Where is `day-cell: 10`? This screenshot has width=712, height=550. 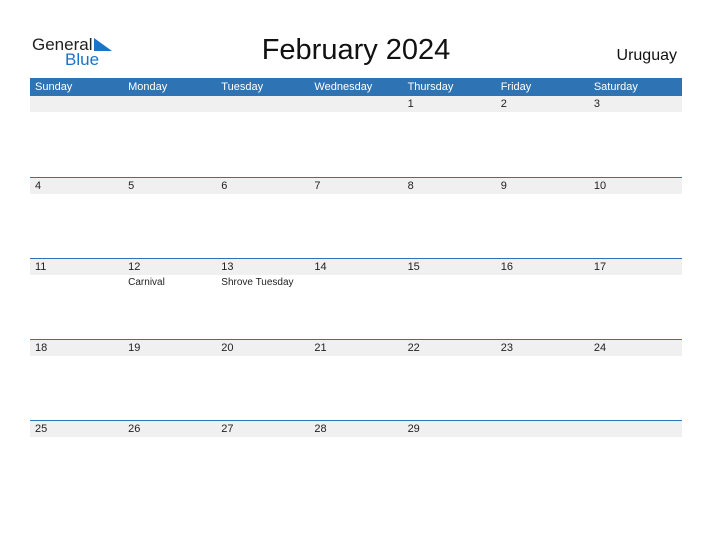
day-cell: 10 is located at coordinates (635, 208).